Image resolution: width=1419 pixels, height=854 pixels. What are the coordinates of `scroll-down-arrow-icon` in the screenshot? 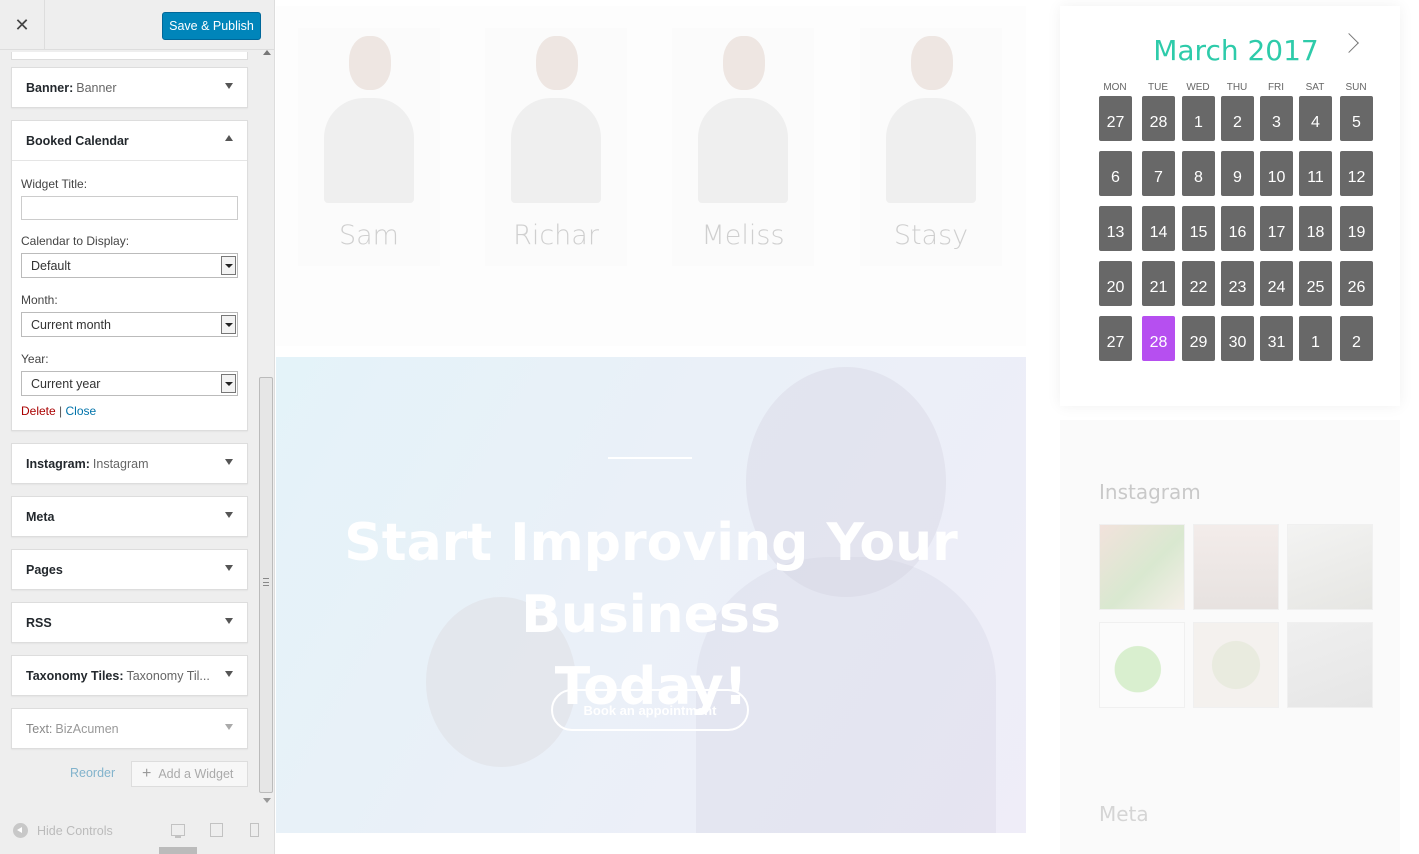 It's located at (267, 800).